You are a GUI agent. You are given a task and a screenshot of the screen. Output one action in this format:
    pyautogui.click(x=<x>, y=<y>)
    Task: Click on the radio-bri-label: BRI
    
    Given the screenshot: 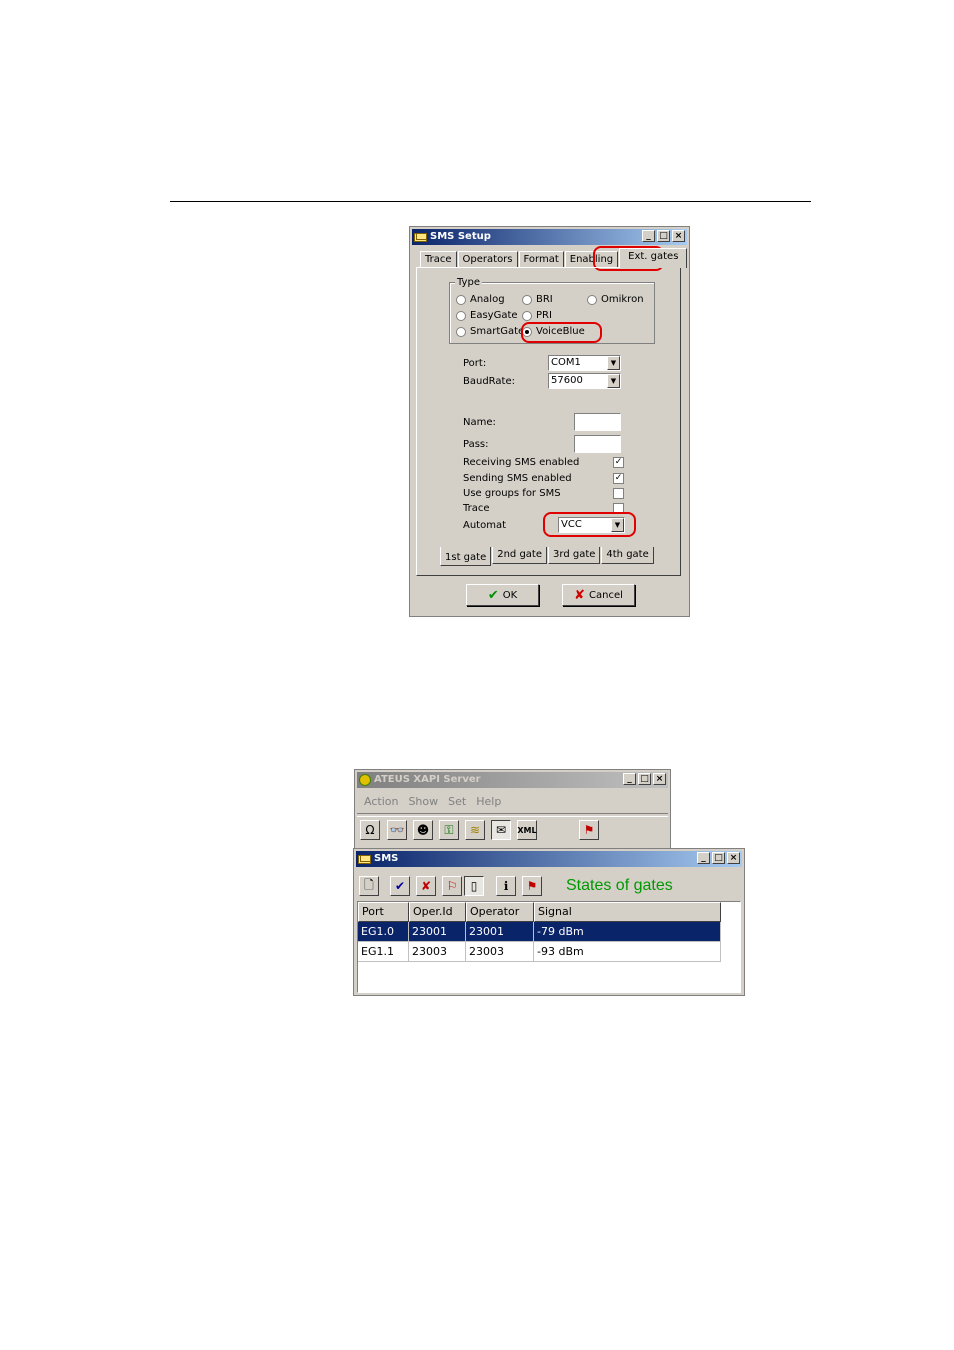 What is the action you would take?
    pyautogui.click(x=544, y=299)
    